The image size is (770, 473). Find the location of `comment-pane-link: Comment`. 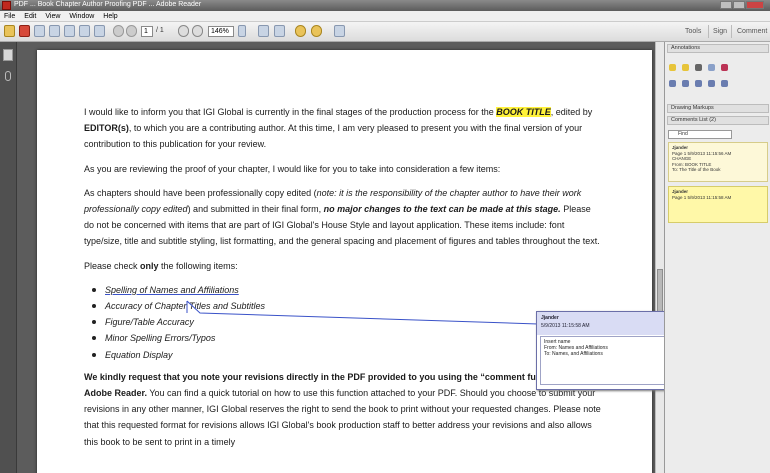

comment-pane-link: Comment is located at coordinates (751, 31).